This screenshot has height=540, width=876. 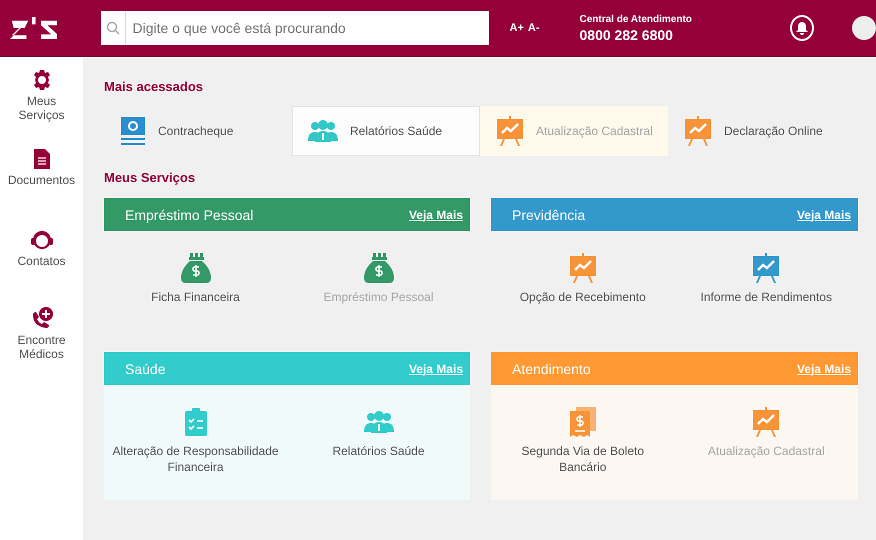 What do you see at coordinates (41, 188) in the screenshot?
I see `sidebar-item: Documentos` at bounding box center [41, 188].